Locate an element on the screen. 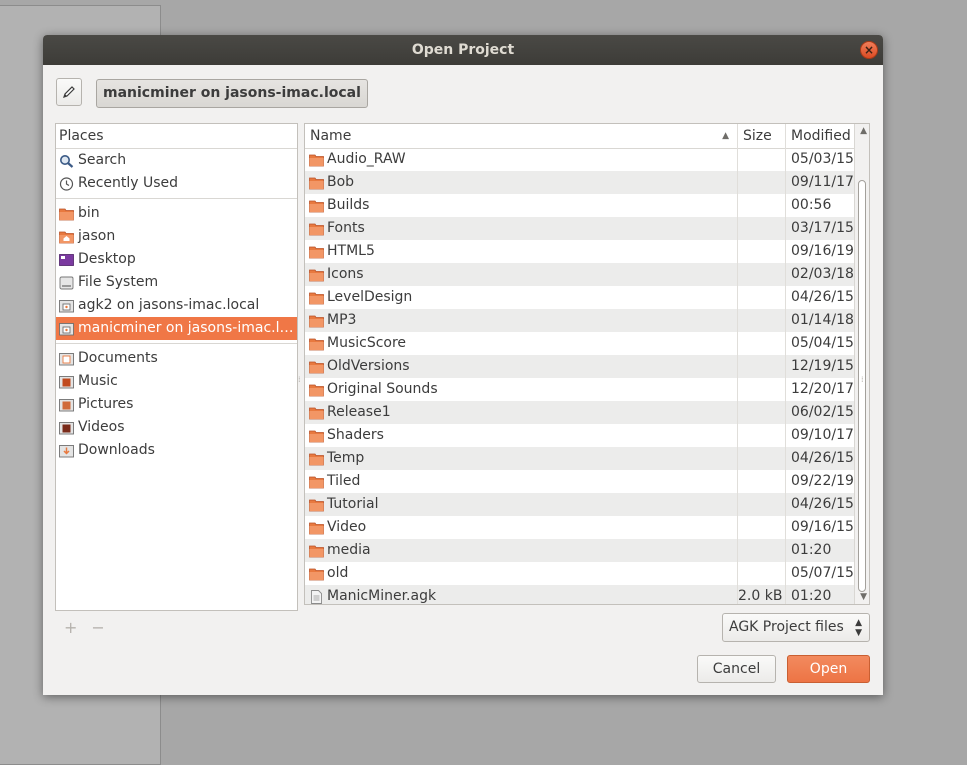 The width and height of the screenshot is (967, 765). type-location-button is located at coordinates (69, 92).